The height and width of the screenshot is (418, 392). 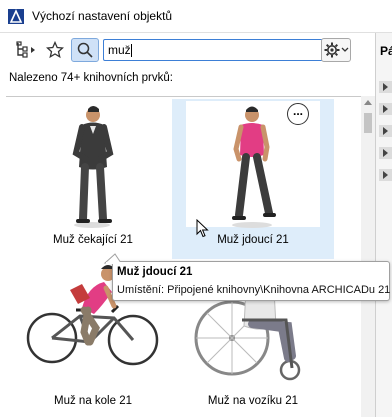 What do you see at coordinates (383, 225) in the screenshot?
I see `right-settings-panel: Pá` at bounding box center [383, 225].